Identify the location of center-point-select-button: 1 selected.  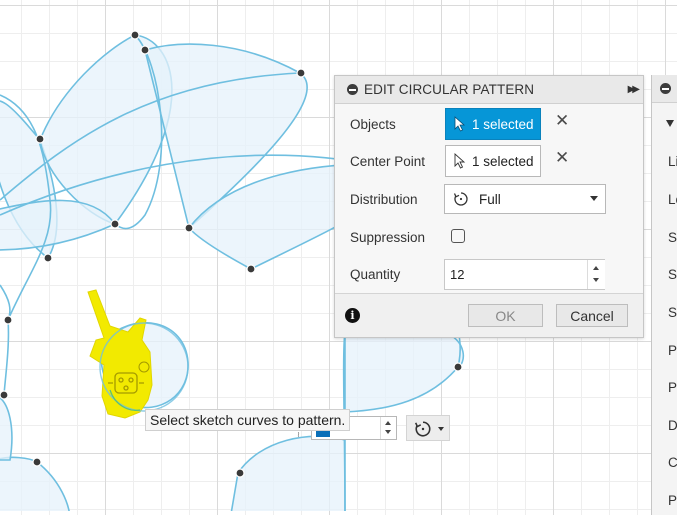
(493, 161).